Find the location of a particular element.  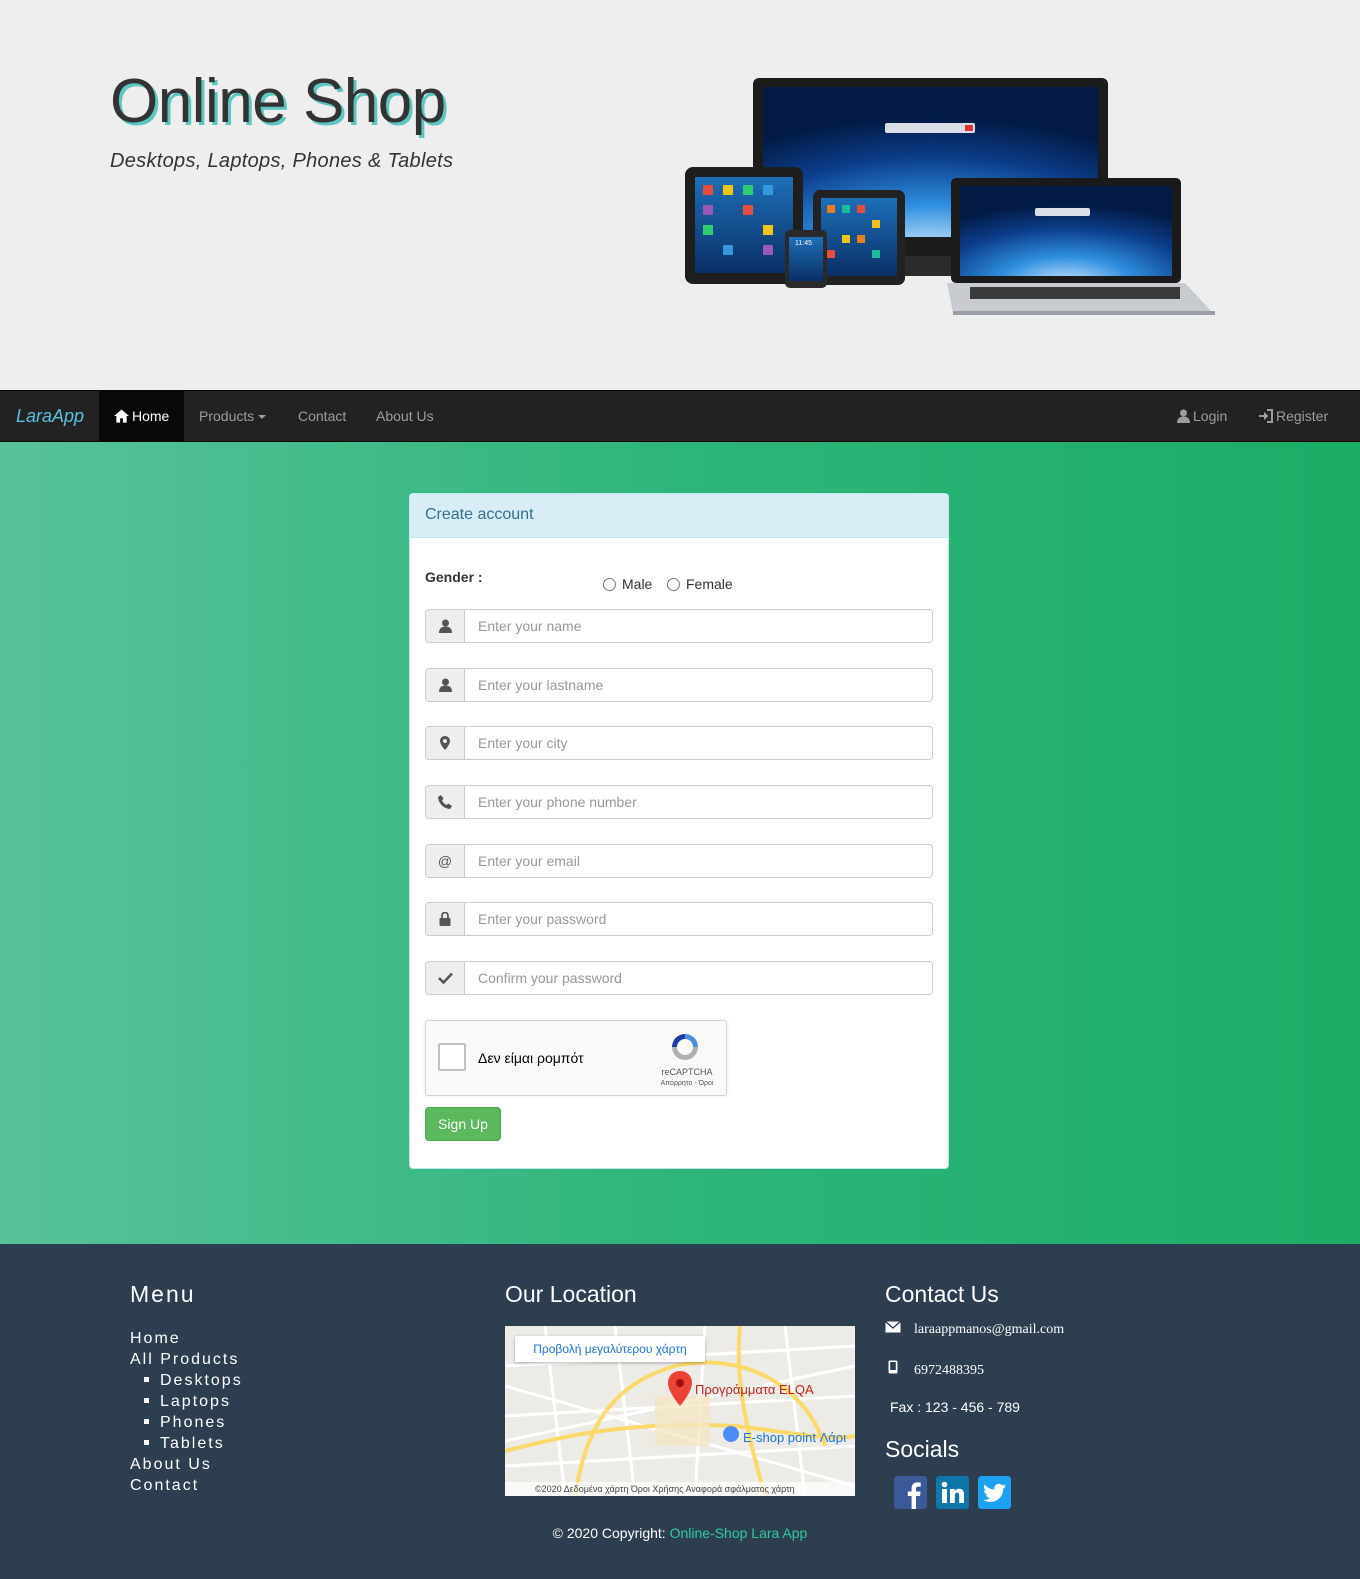

nav-contact: Contact is located at coordinates (322, 416).